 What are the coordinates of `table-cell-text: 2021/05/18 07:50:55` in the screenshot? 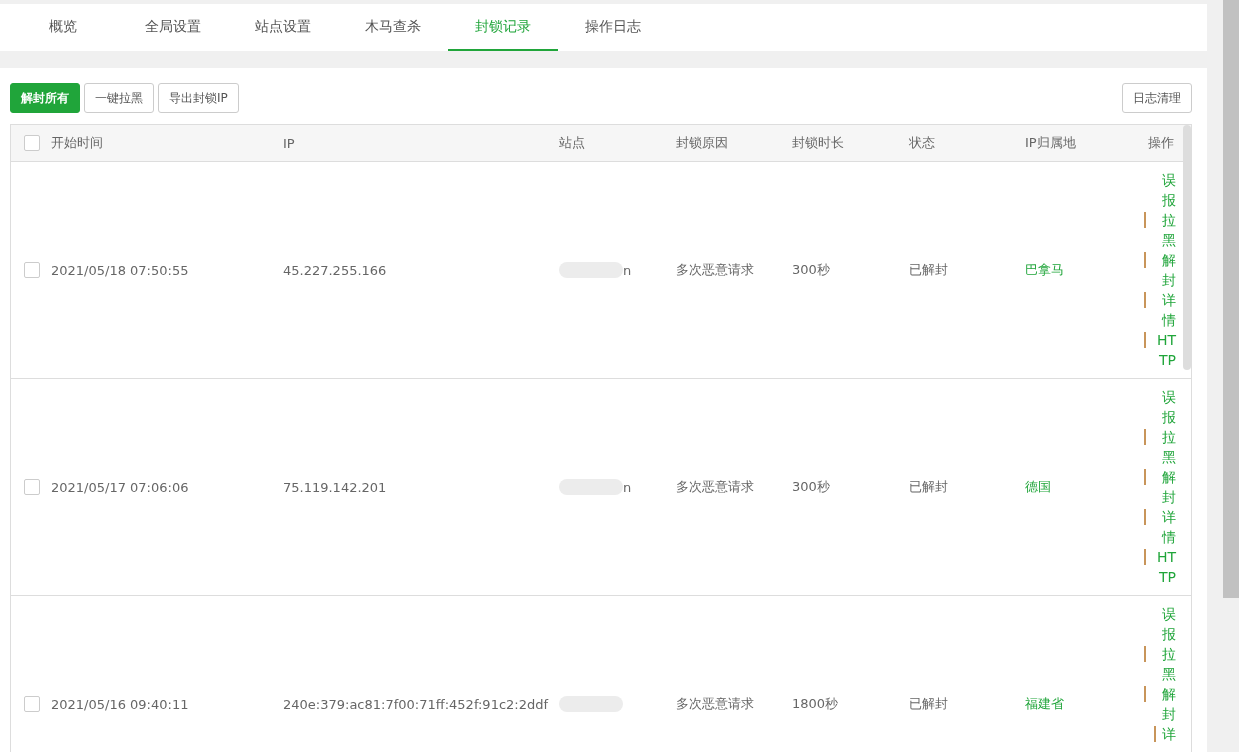 It's located at (120, 270).